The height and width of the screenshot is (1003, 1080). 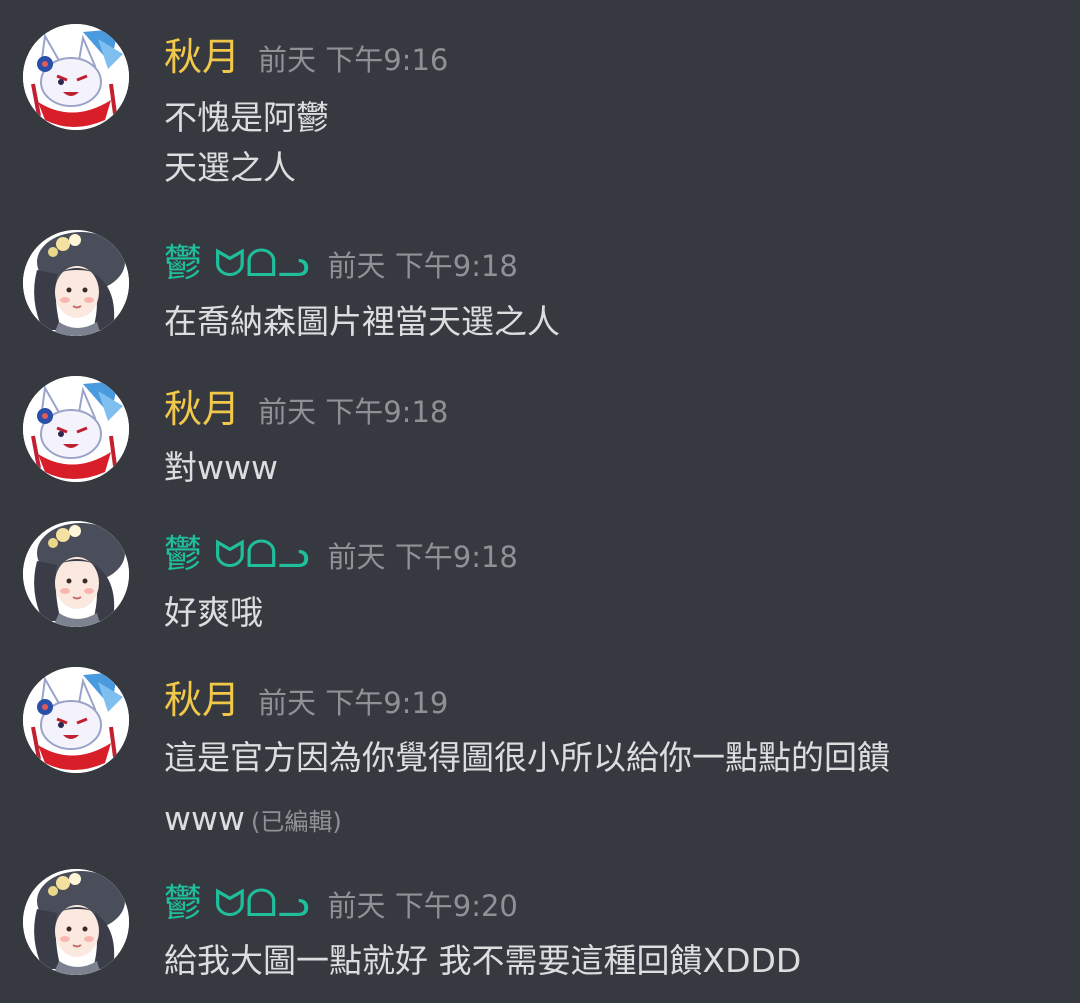 What do you see at coordinates (230, 167) in the screenshot?
I see `message-text: 天選之人` at bounding box center [230, 167].